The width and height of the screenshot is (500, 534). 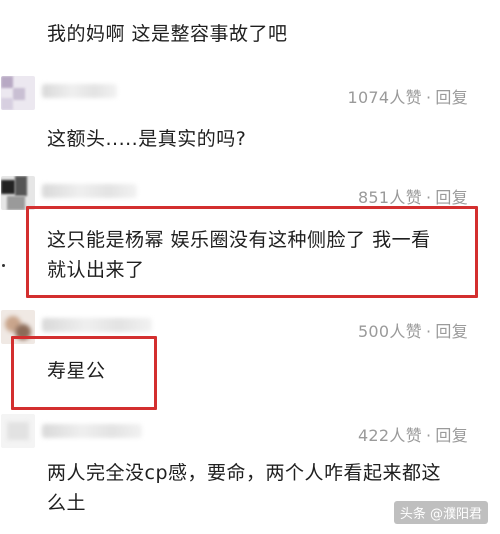 I want to click on comment-text: 寿星公, so click(x=76, y=371).